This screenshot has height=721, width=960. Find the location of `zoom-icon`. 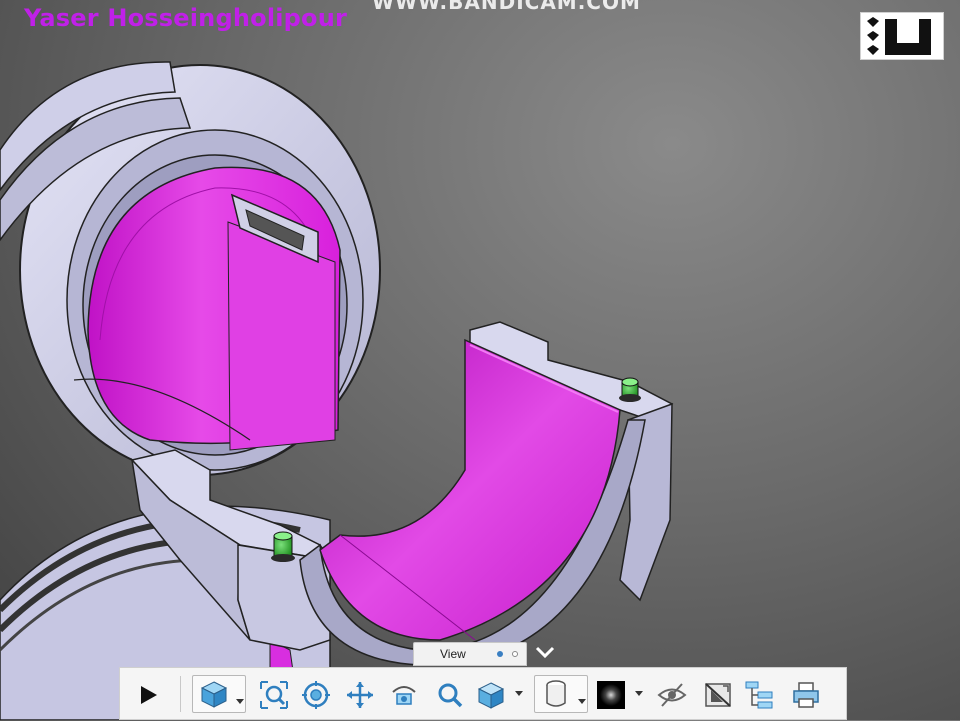

zoom-icon is located at coordinates (450, 695).